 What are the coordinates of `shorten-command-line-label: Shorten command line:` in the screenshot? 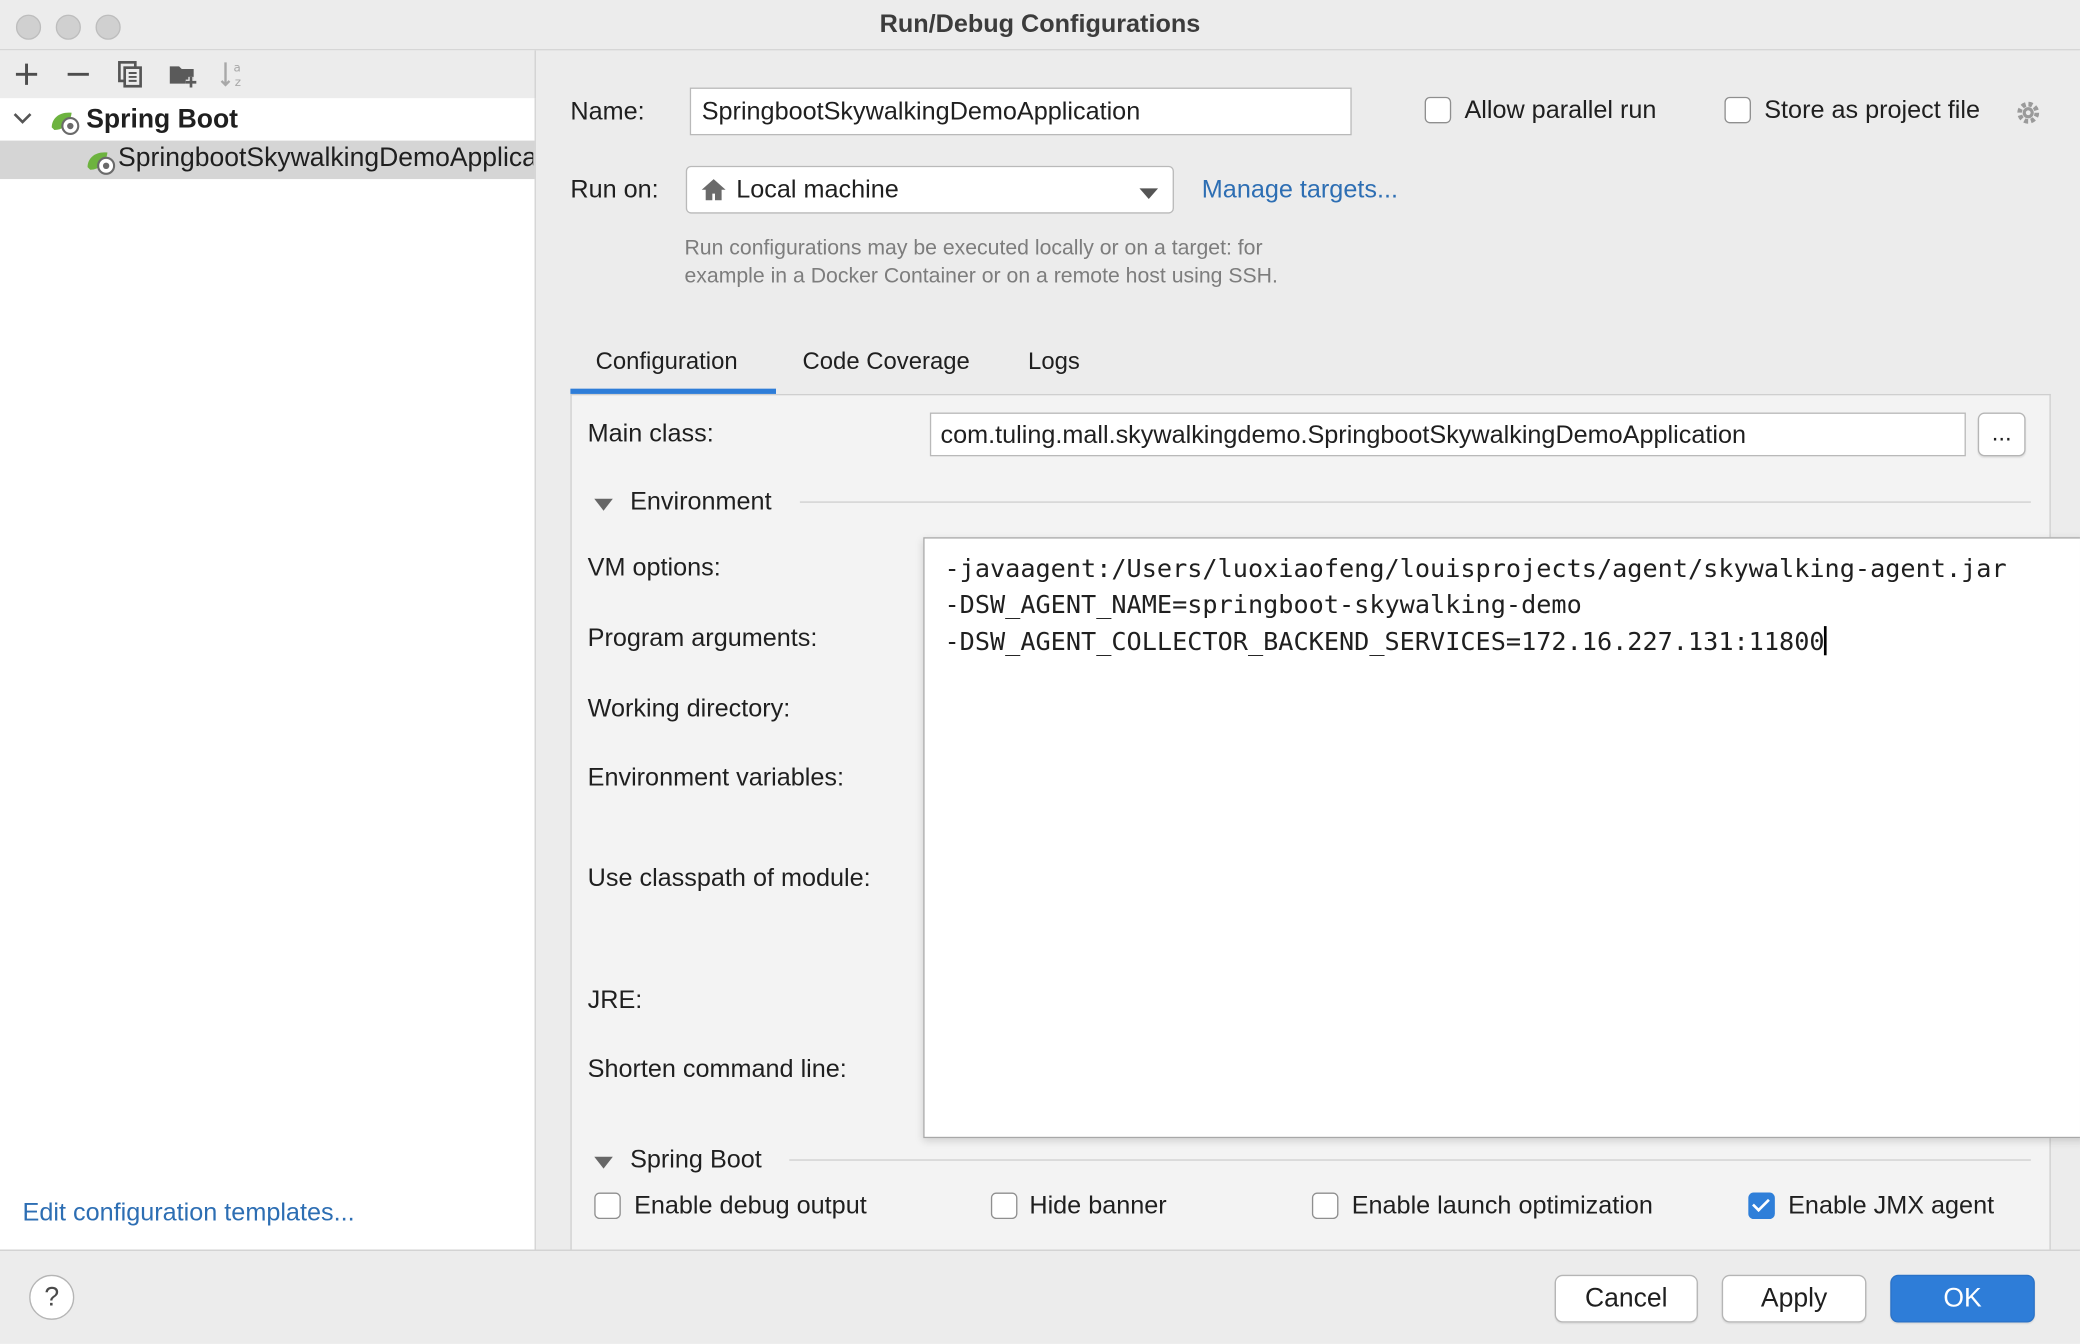 It's located at (717, 1069).